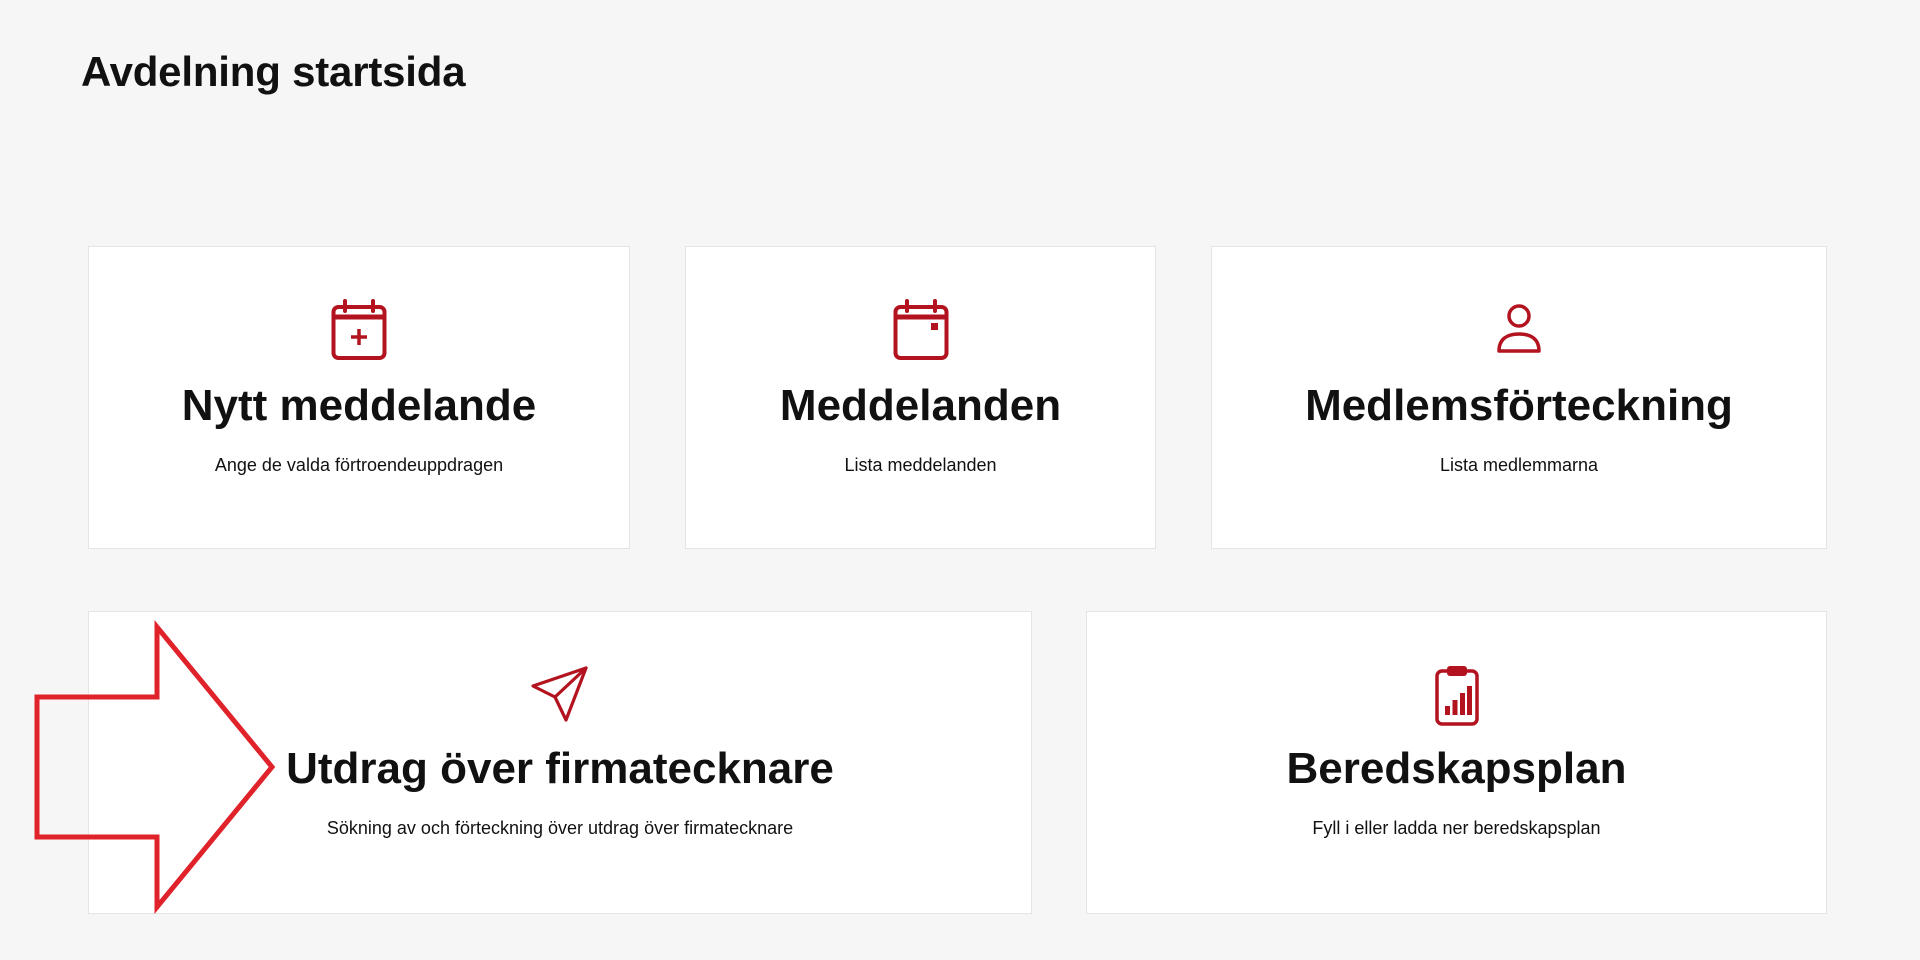 Image resolution: width=1920 pixels, height=960 pixels. I want to click on card-meddelanden: Meddelanden Lista meddelanden, so click(920, 397).